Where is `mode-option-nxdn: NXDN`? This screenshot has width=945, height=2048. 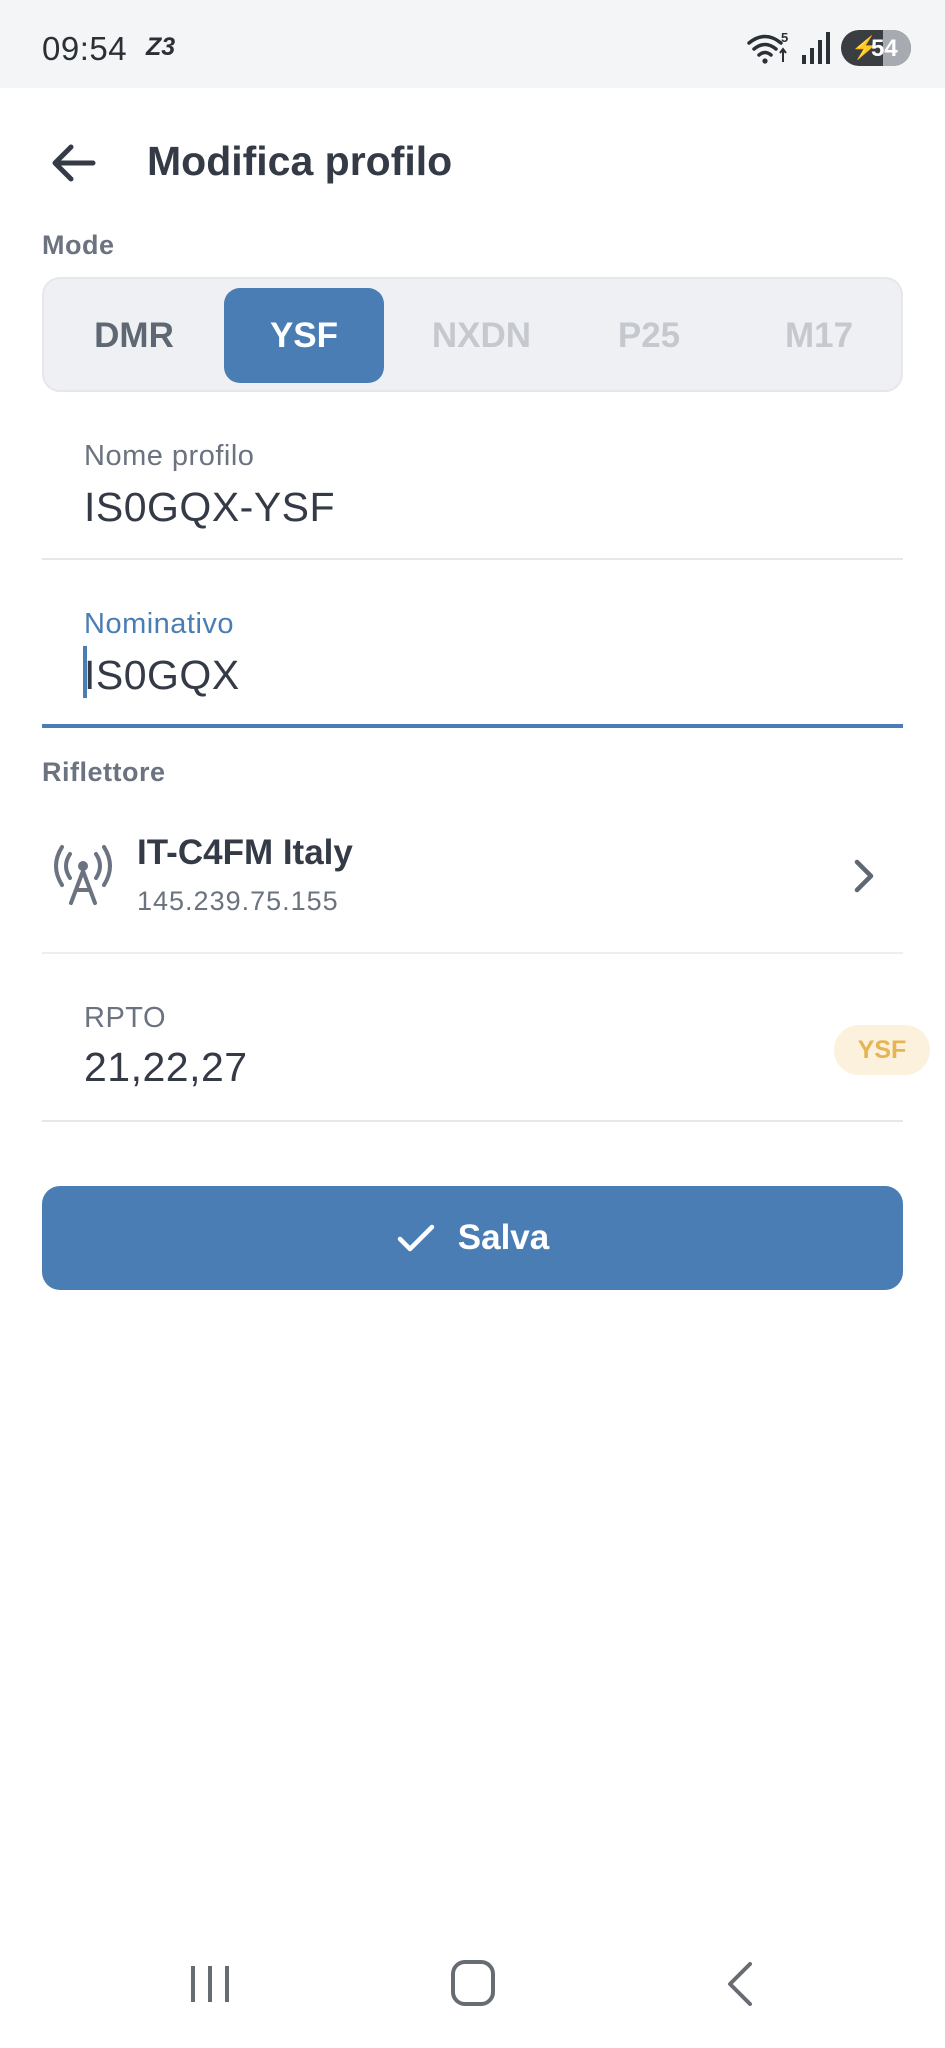
mode-option-nxdn: NXDN is located at coordinates (481, 335).